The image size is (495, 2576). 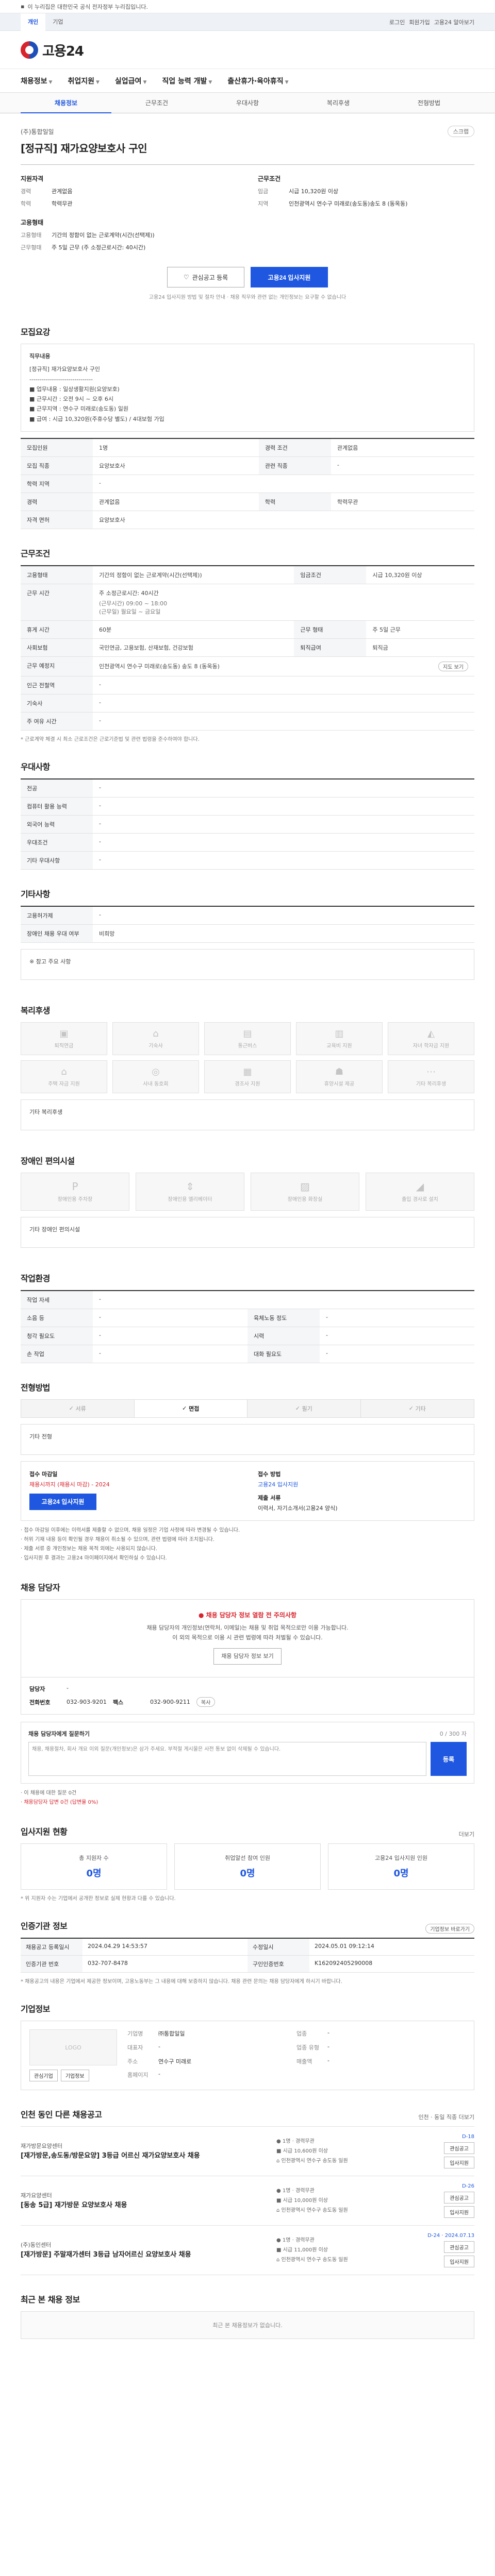 I want to click on work-place-value: 인천광역시 연수구 미래로(송도동) 송도 8 (동옥동), so click(x=159, y=666).